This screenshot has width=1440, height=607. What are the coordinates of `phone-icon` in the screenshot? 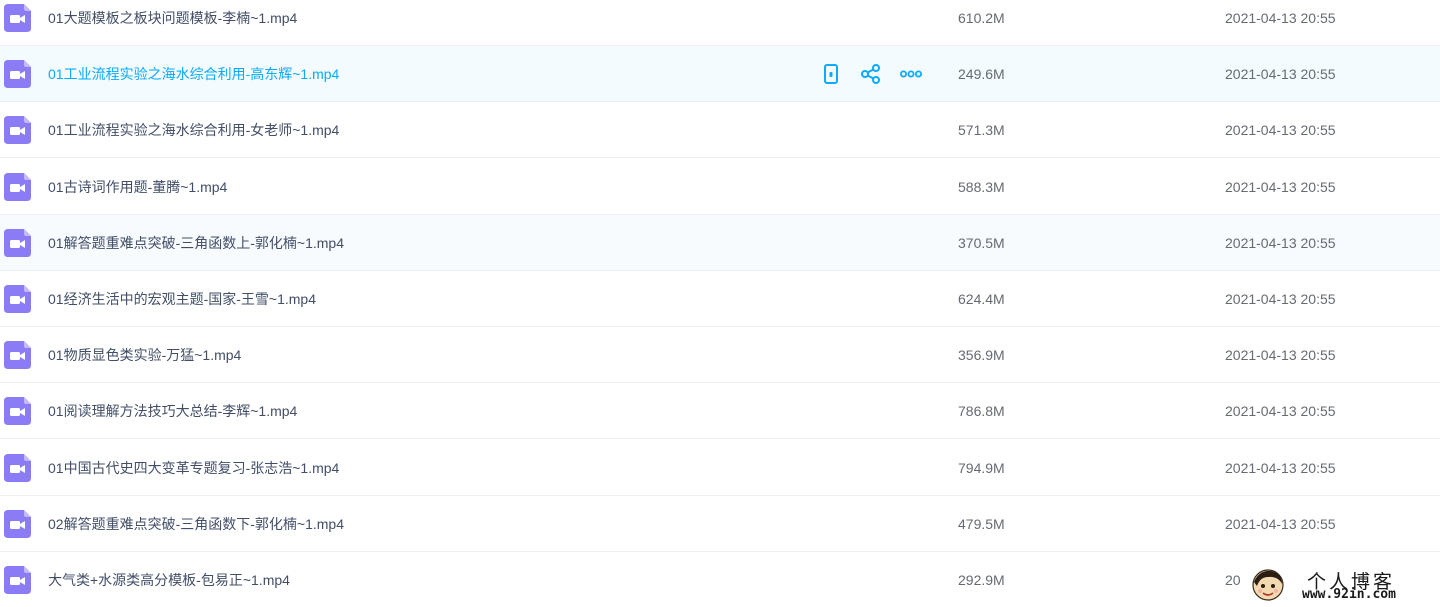 It's located at (831, 74).